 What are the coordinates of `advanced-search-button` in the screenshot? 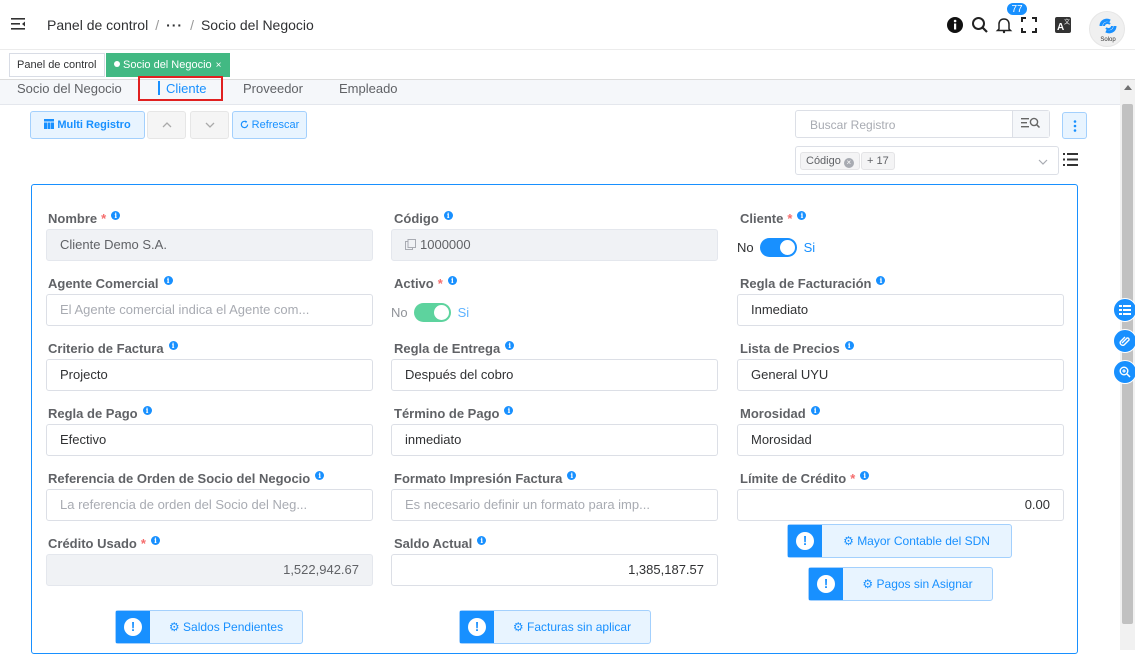 It's located at (1030, 124).